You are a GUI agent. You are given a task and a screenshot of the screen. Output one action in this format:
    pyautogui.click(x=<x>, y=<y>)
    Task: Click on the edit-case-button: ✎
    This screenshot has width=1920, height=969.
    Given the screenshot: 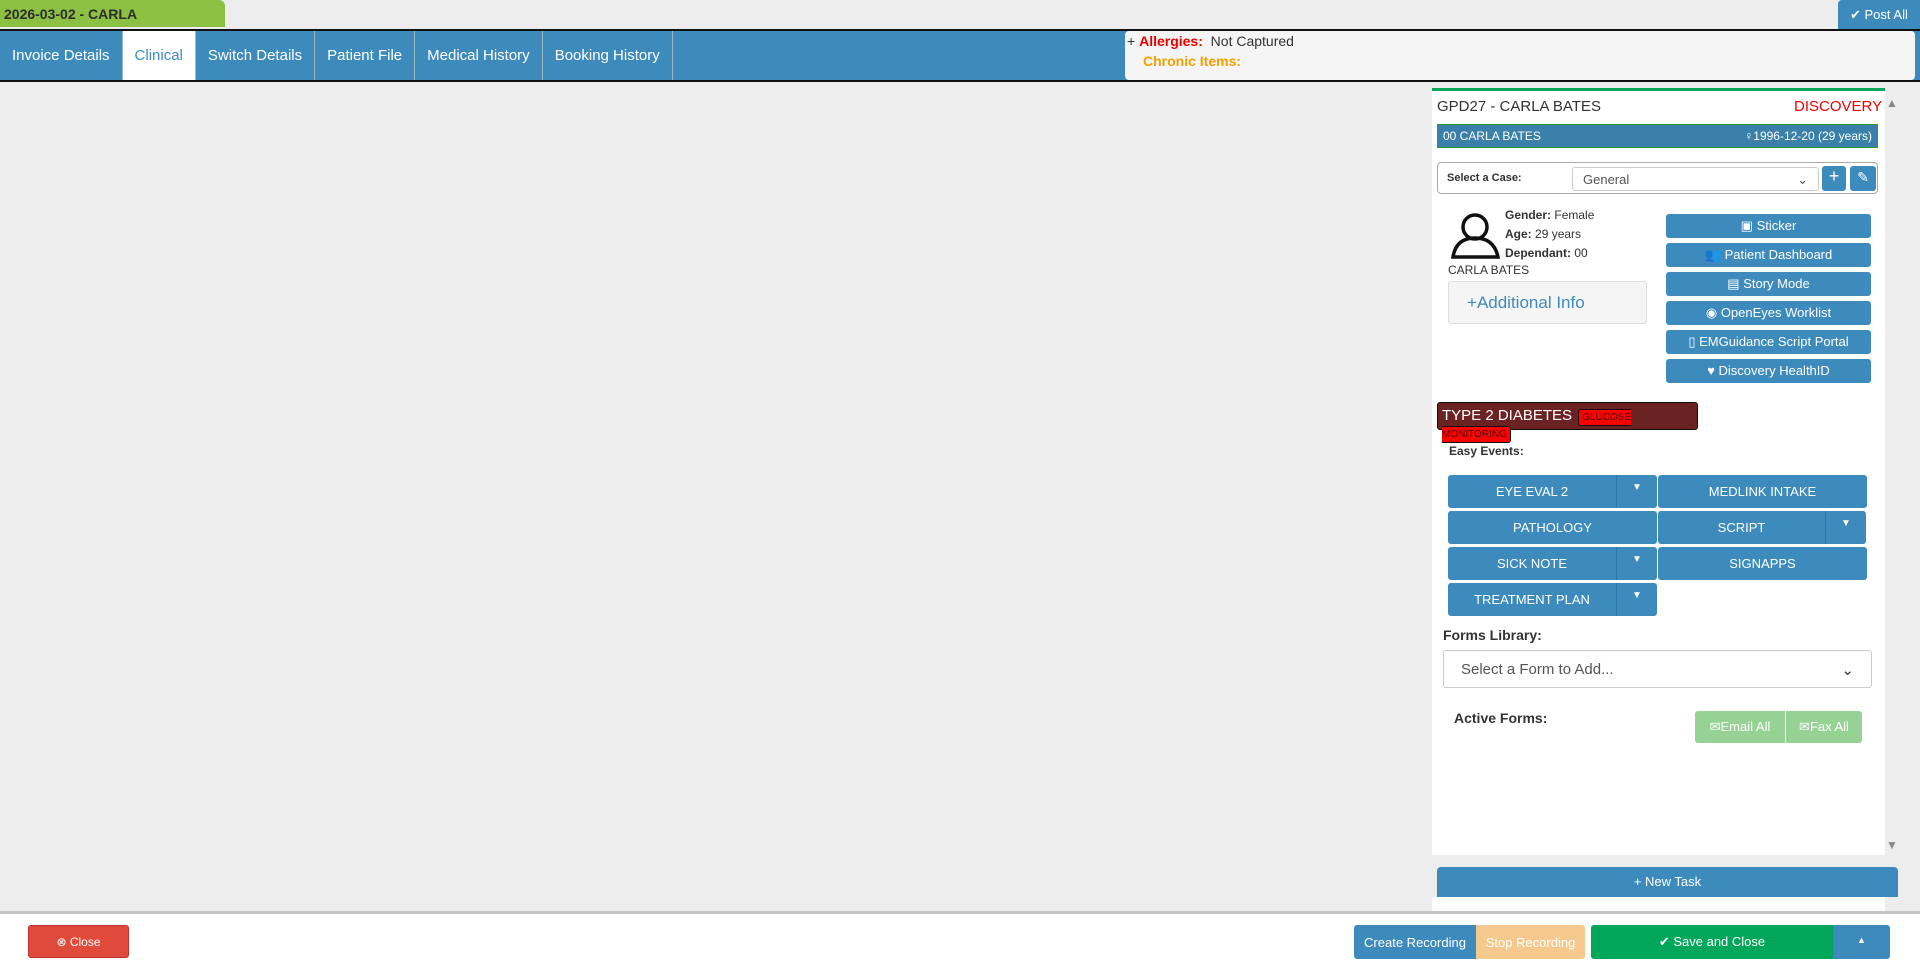 What is the action you would take?
    pyautogui.click(x=1863, y=178)
    